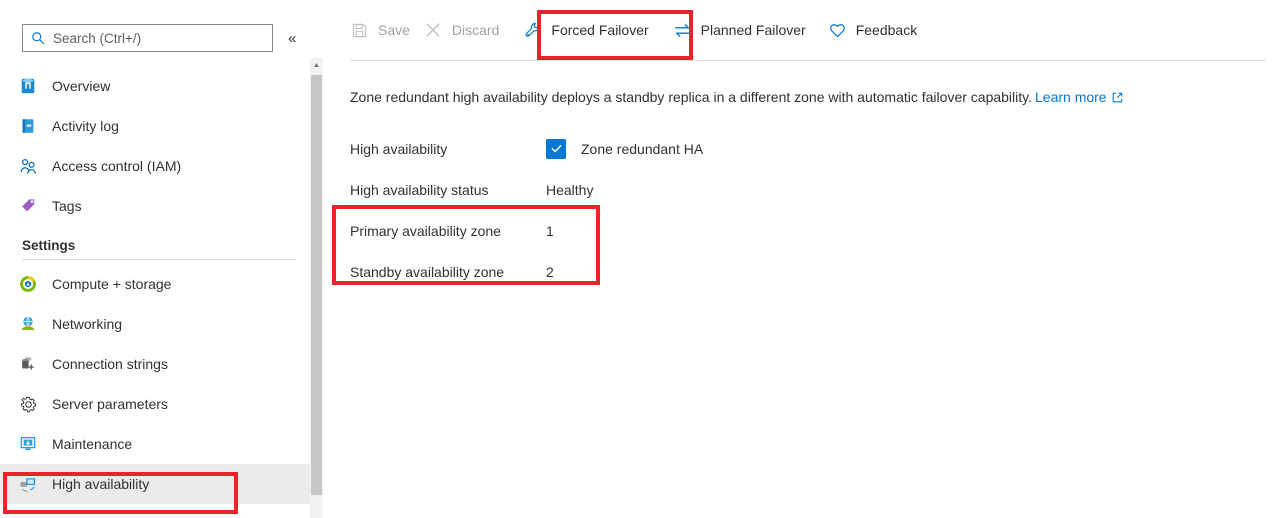  Describe the element at coordinates (49, 245) in the screenshot. I see `sidebar-group-heading-settings: Settings` at that location.